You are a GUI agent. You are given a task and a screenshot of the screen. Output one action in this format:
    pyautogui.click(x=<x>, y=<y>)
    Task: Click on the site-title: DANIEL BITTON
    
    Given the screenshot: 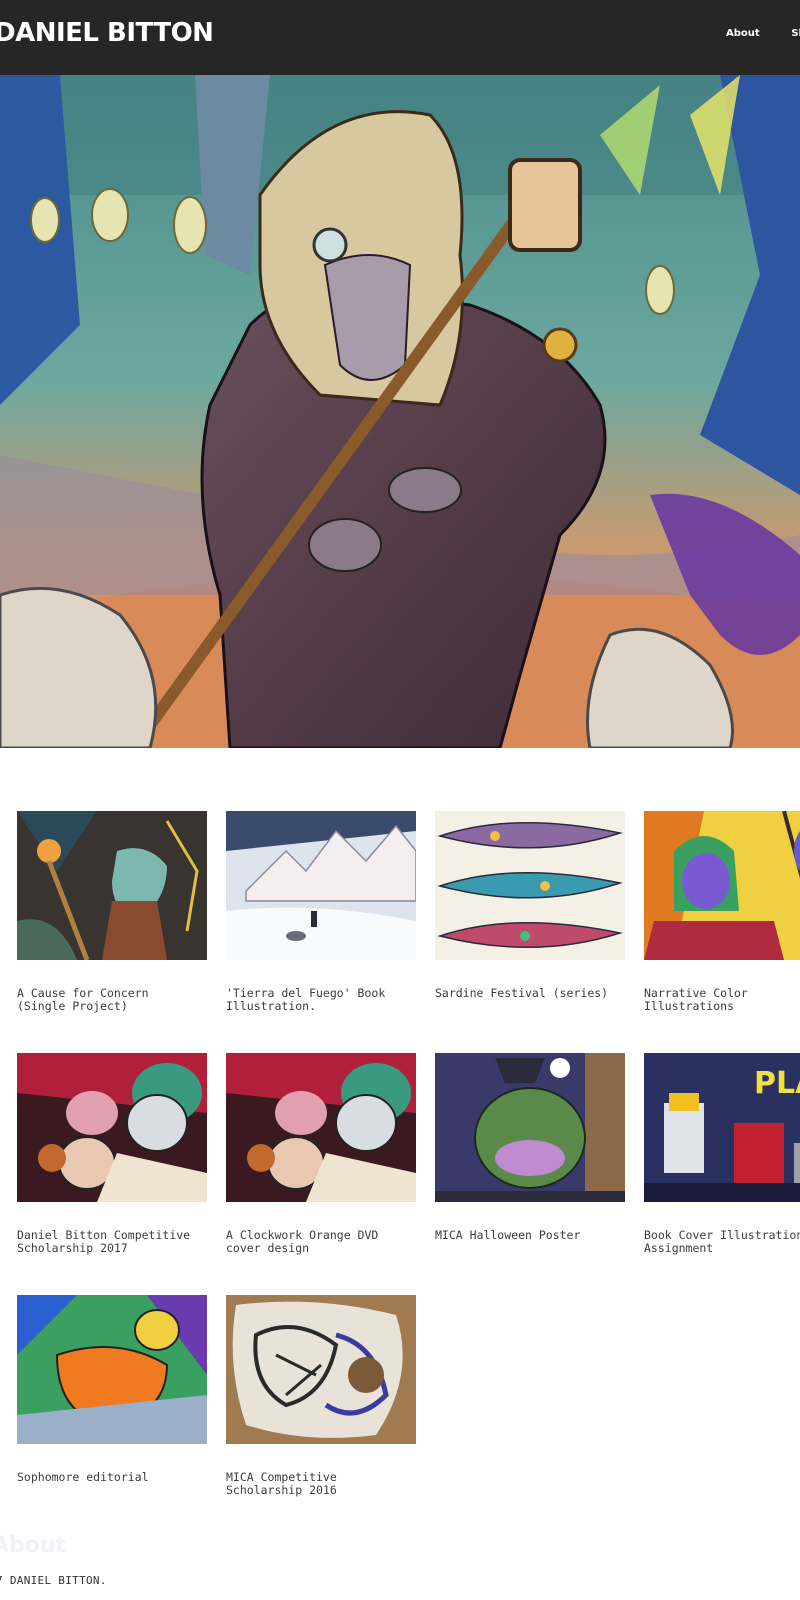 What is the action you would take?
    pyautogui.click(x=107, y=33)
    